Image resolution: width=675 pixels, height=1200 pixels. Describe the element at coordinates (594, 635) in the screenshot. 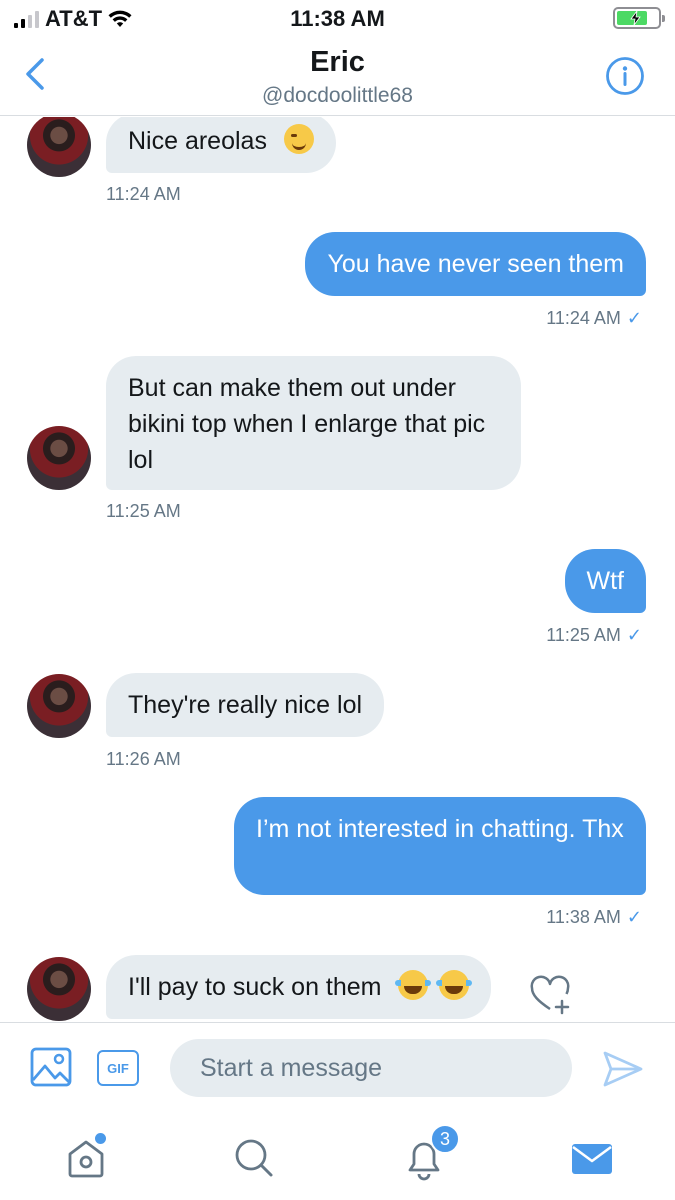

I see `message-timestamp: 11:25 AM ✓` at that location.